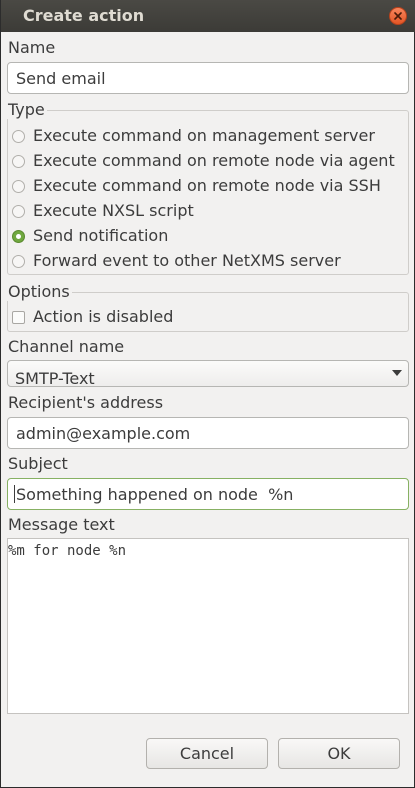 Image resolution: width=415 pixels, height=788 pixels. Describe the element at coordinates (27, 109) in the screenshot. I see `type-label: Type` at that location.